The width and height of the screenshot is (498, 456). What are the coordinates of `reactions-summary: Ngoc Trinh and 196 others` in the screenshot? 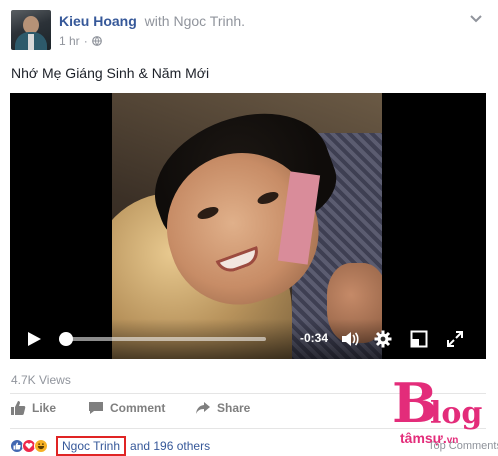 It's located at (110, 446).